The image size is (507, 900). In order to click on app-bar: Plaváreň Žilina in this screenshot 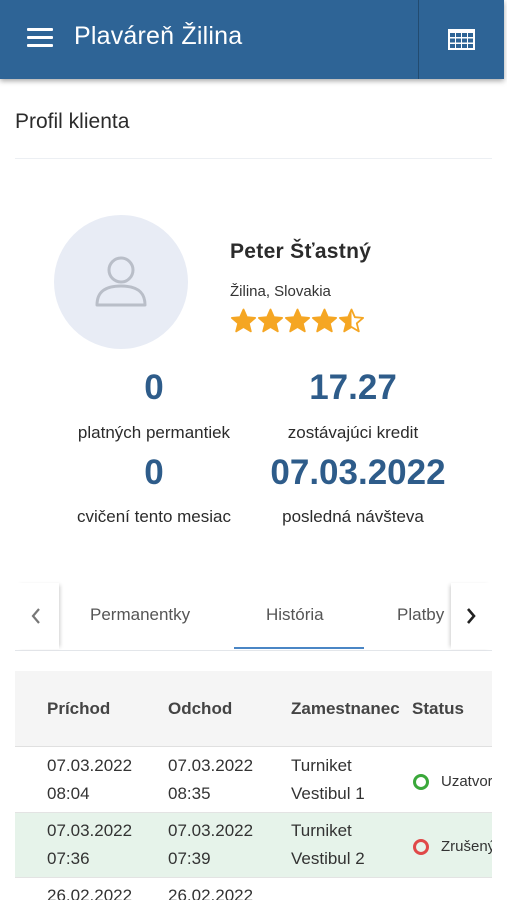, I will do `click(252, 39)`.